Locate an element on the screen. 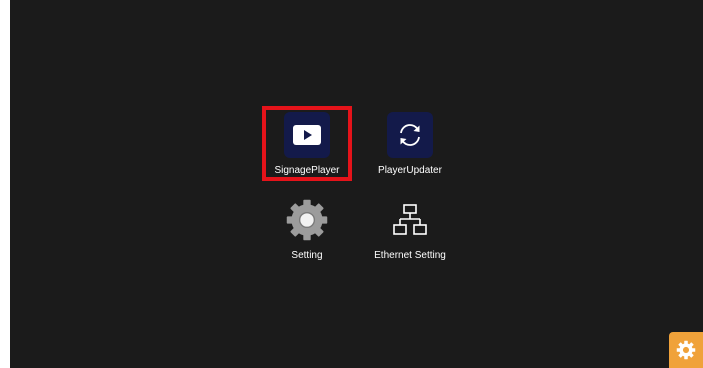  ethernet-setting-app-icon is located at coordinates (410, 220).